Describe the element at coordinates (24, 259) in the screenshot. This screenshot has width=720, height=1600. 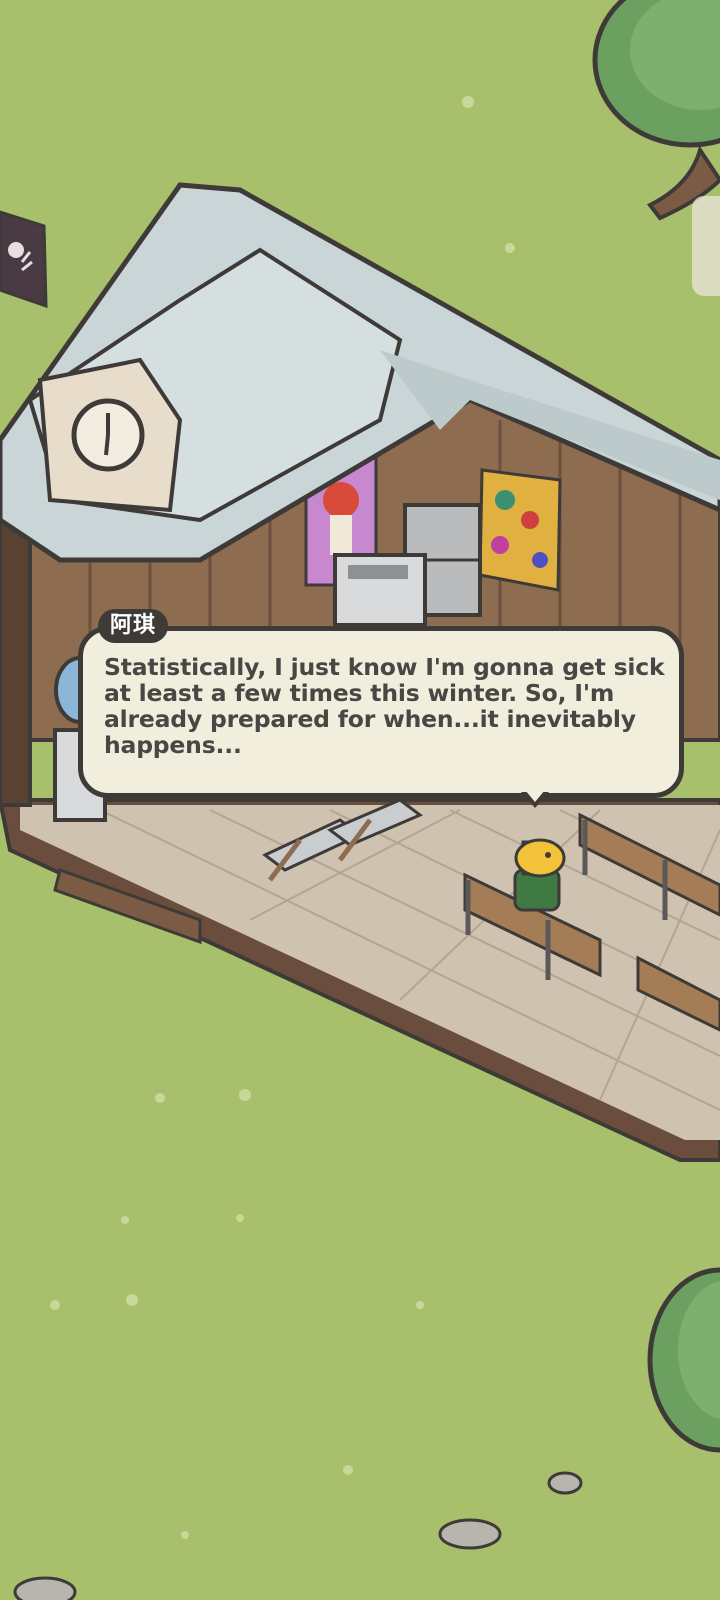
I see `flag-icon` at that location.